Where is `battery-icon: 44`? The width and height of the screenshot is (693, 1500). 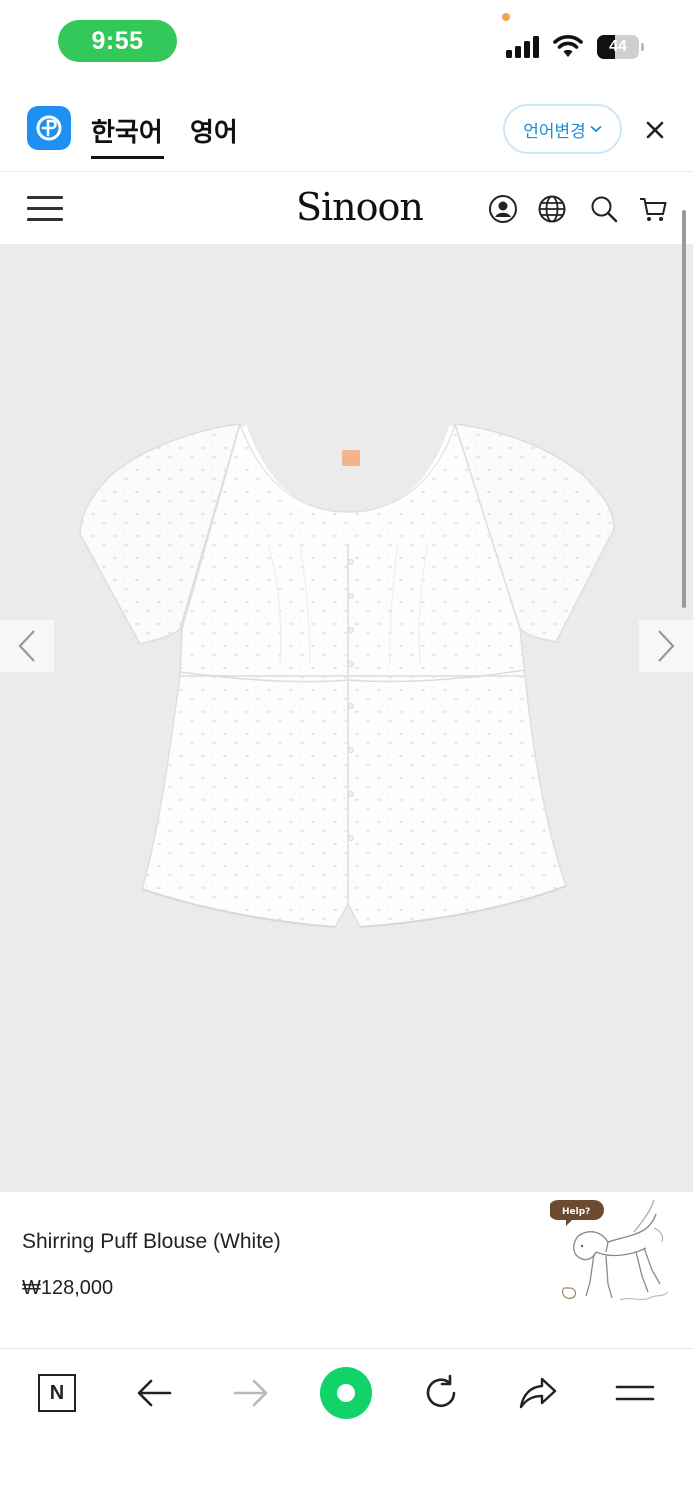 battery-icon: 44 is located at coordinates (621, 47).